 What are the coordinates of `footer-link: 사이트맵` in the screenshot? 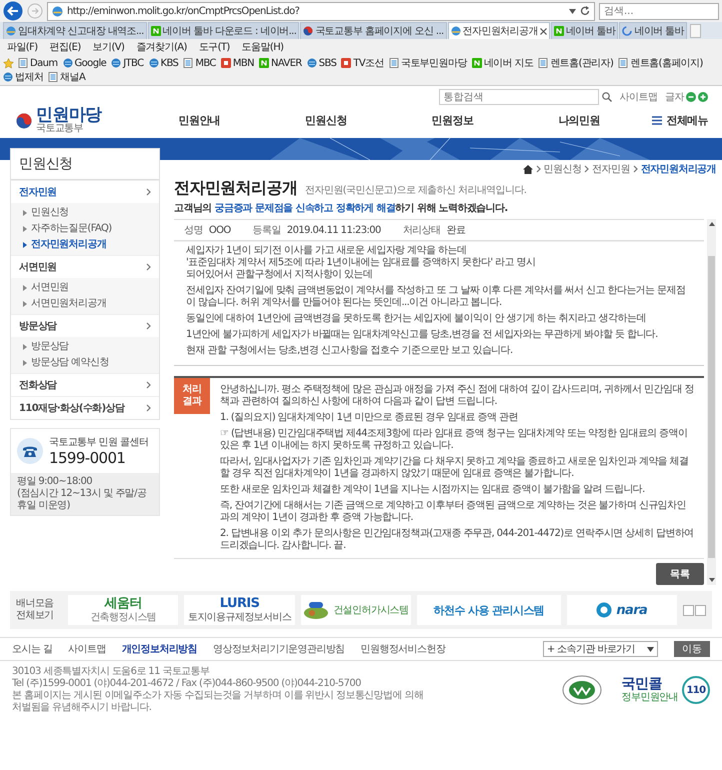 It's located at (87, 649).